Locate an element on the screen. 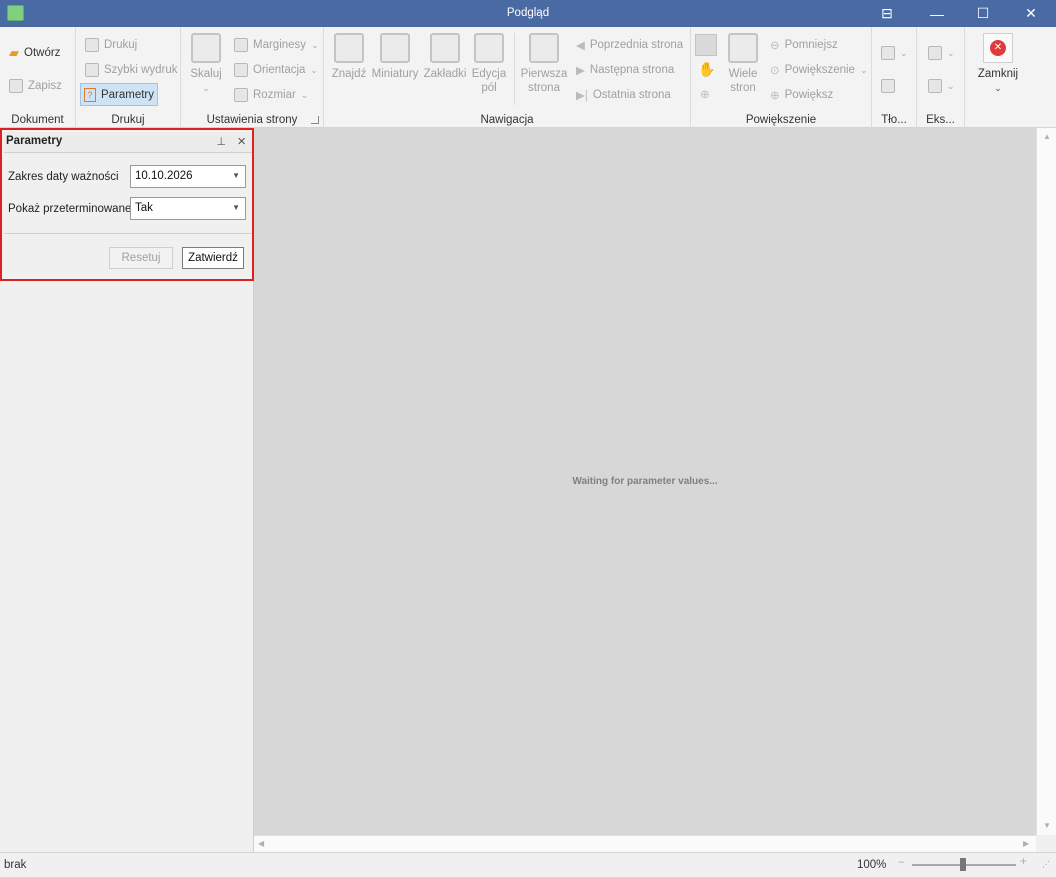 This screenshot has width=1056, height=877. bookmarks-label: Zakładki is located at coordinates (445, 74).